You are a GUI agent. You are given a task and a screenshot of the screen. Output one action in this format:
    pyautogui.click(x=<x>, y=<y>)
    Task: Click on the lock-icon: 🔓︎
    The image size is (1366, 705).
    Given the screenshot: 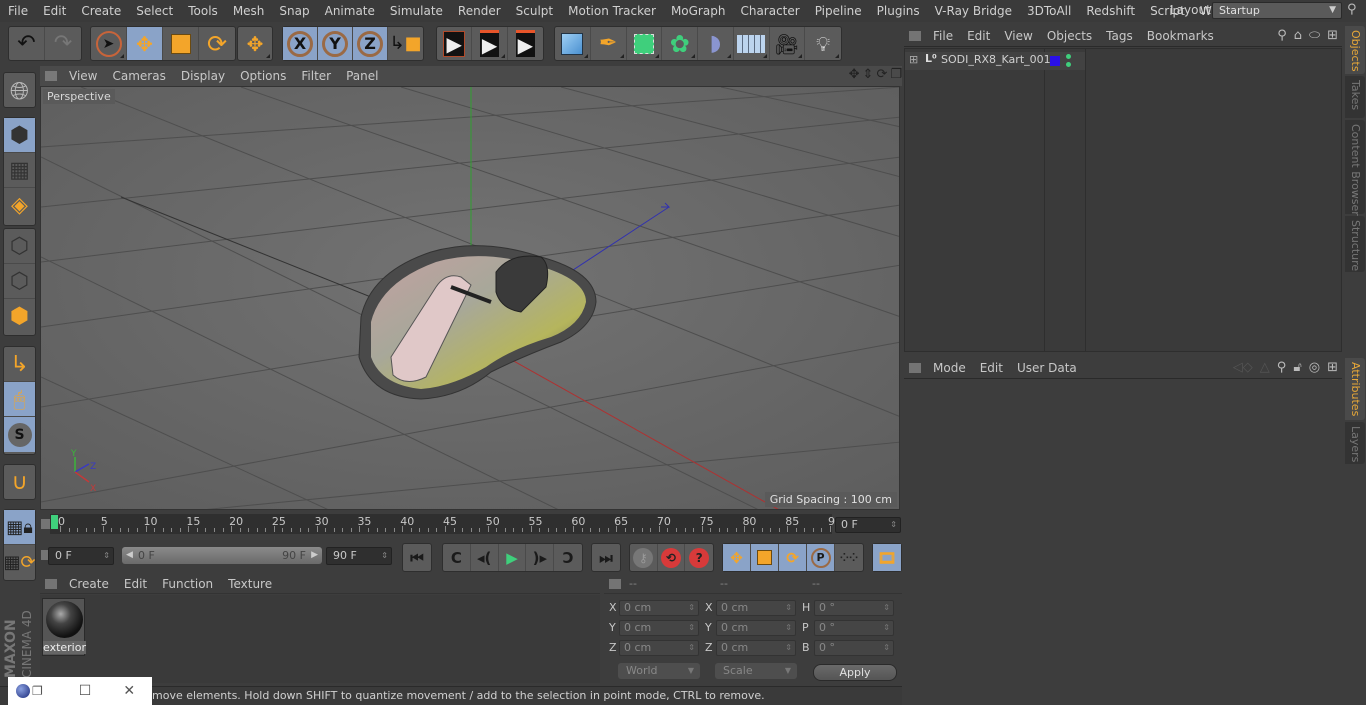 What is the action you would take?
    pyautogui.click(x=1297, y=367)
    